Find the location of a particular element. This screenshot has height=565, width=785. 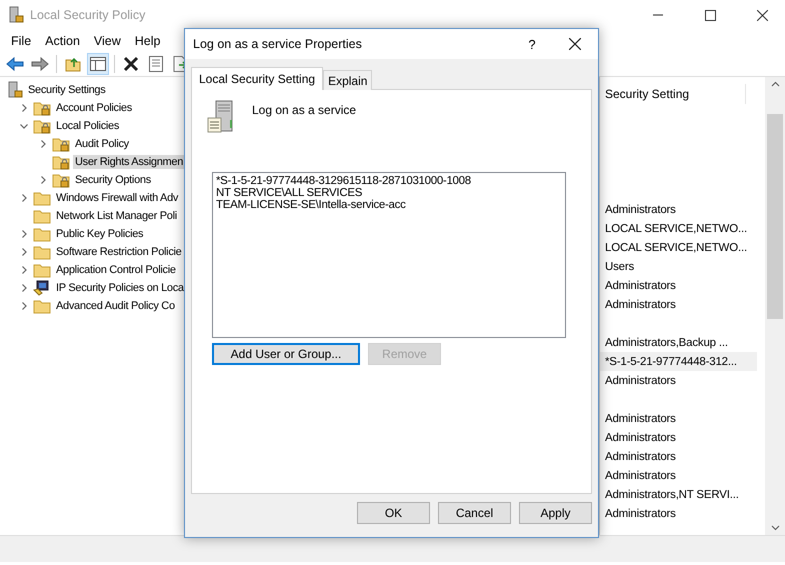

list-item: NT SERVICE\ALL SERVICES is located at coordinates (389, 193).